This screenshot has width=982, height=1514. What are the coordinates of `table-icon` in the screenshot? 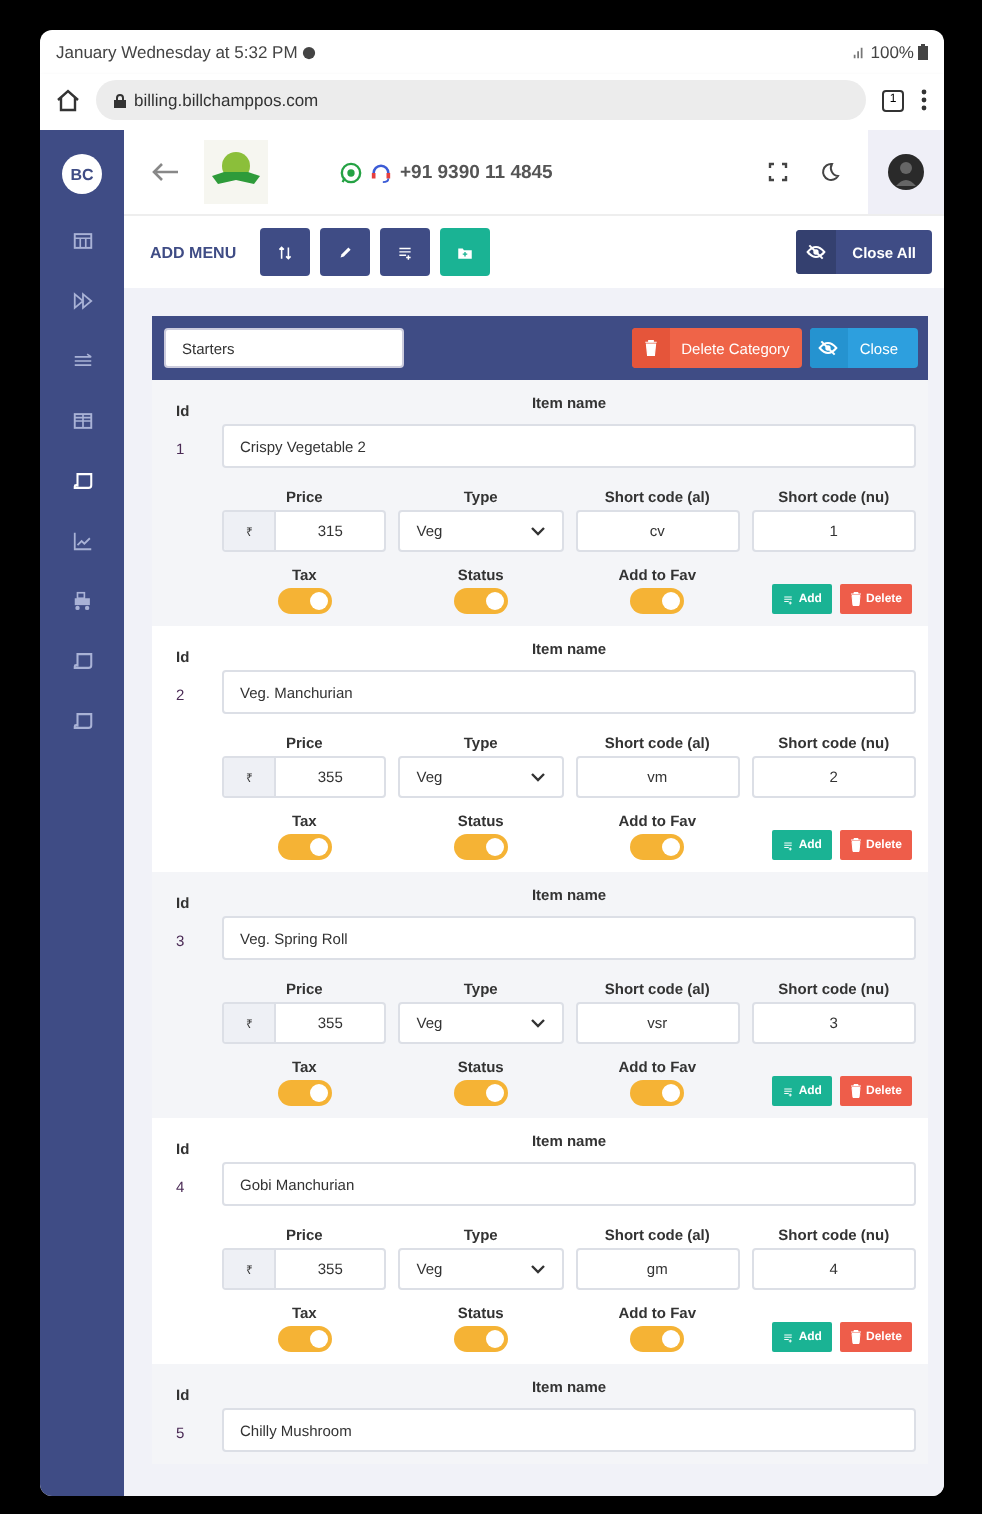 It's located at (82, 420).